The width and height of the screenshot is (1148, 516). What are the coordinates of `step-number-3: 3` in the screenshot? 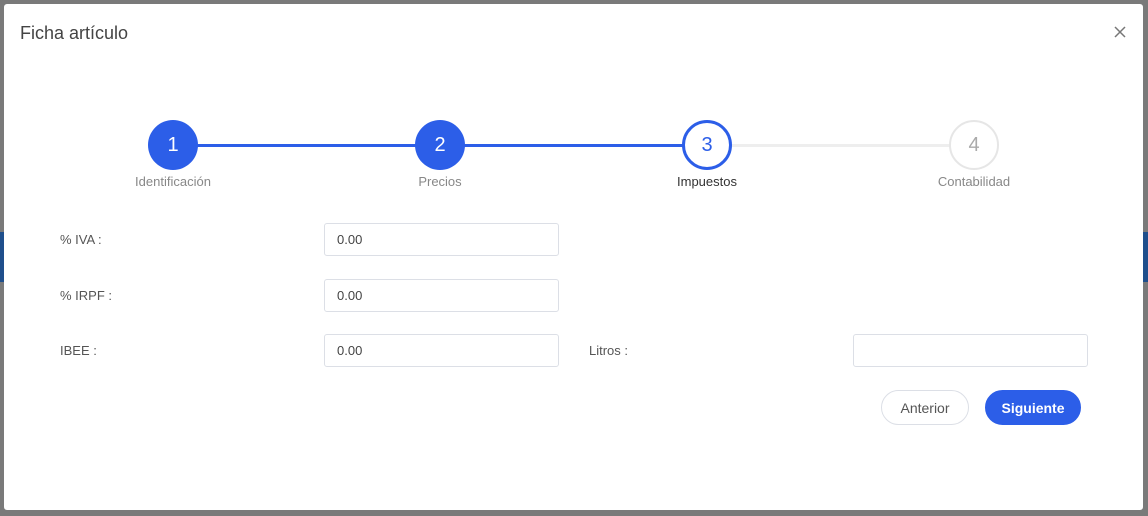 It's located at (707, 145).